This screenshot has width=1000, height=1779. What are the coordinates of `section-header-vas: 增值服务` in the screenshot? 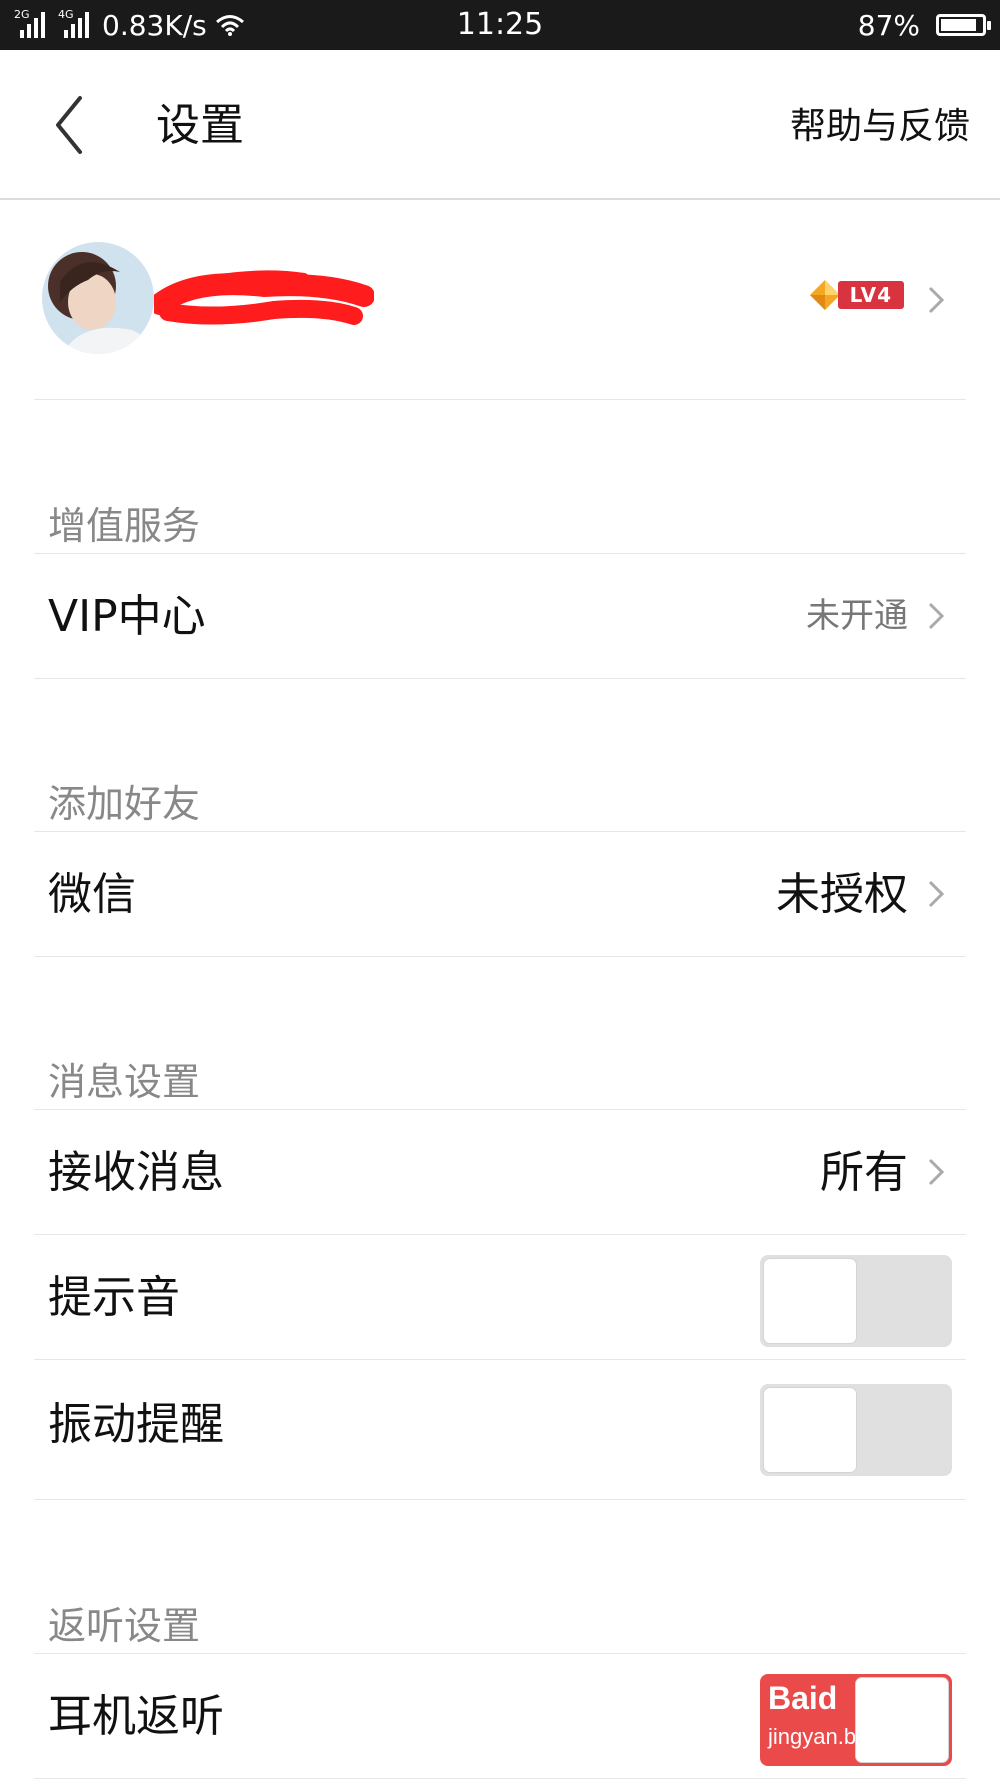 It's located at (500, 529).